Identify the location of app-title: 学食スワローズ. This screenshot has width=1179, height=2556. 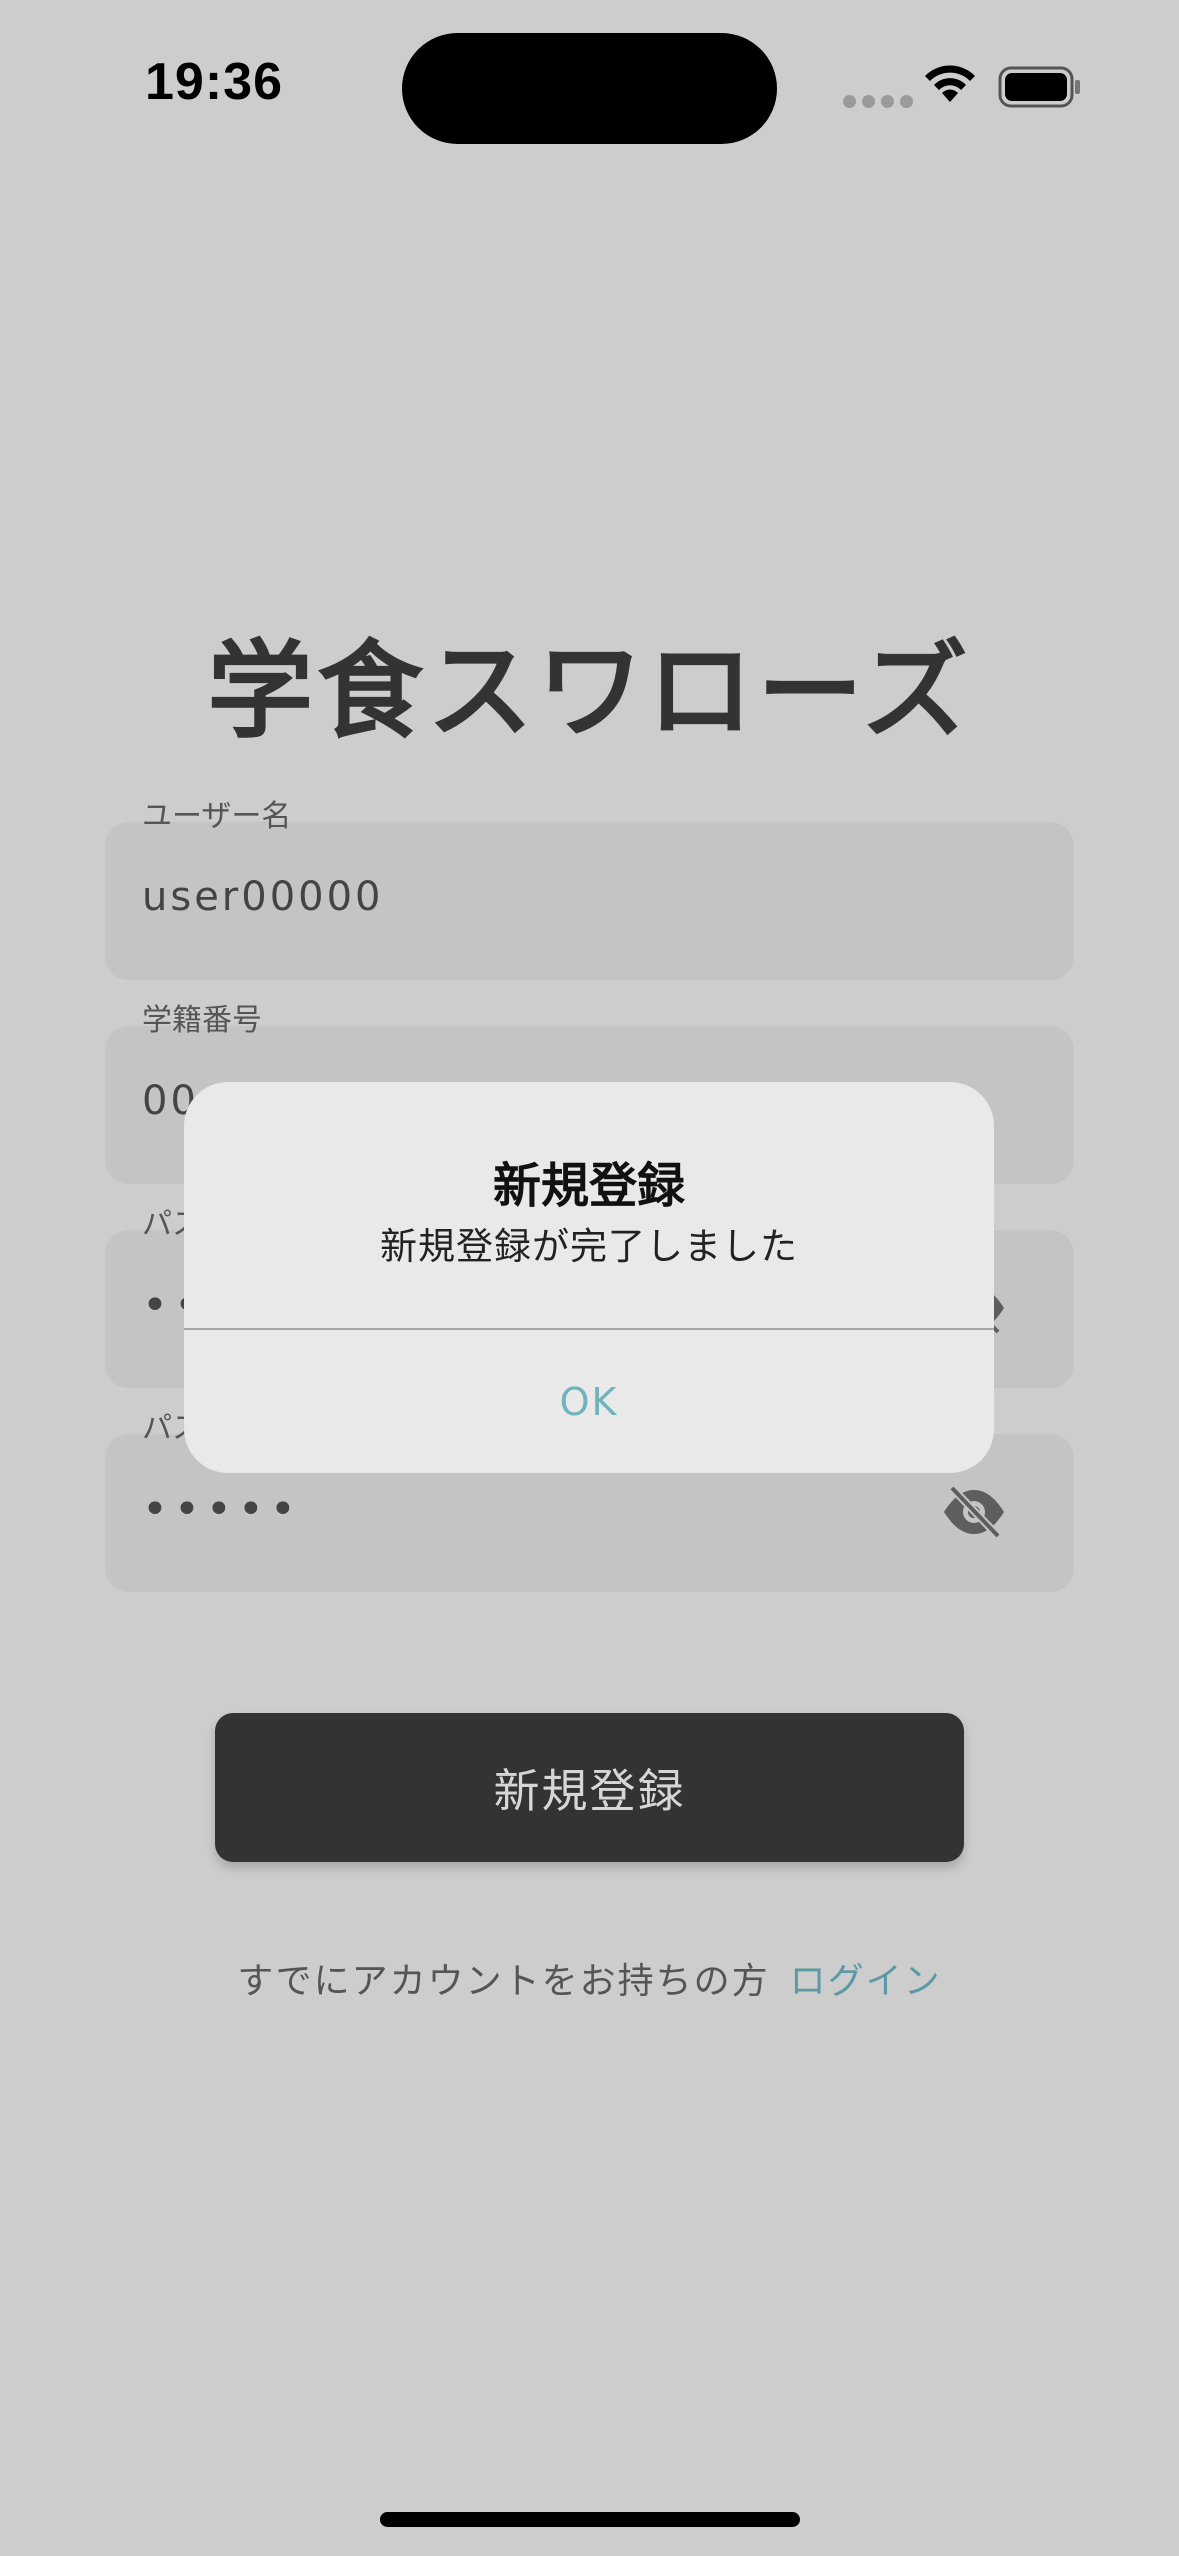
(589, 691).